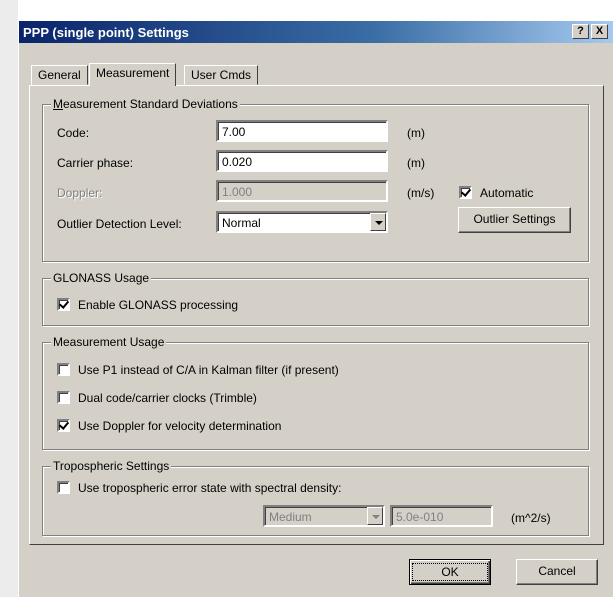 This screenshot has width=613, height=597. I want to click on spectral-density-input: 5.0e-010, so click(441, 516).